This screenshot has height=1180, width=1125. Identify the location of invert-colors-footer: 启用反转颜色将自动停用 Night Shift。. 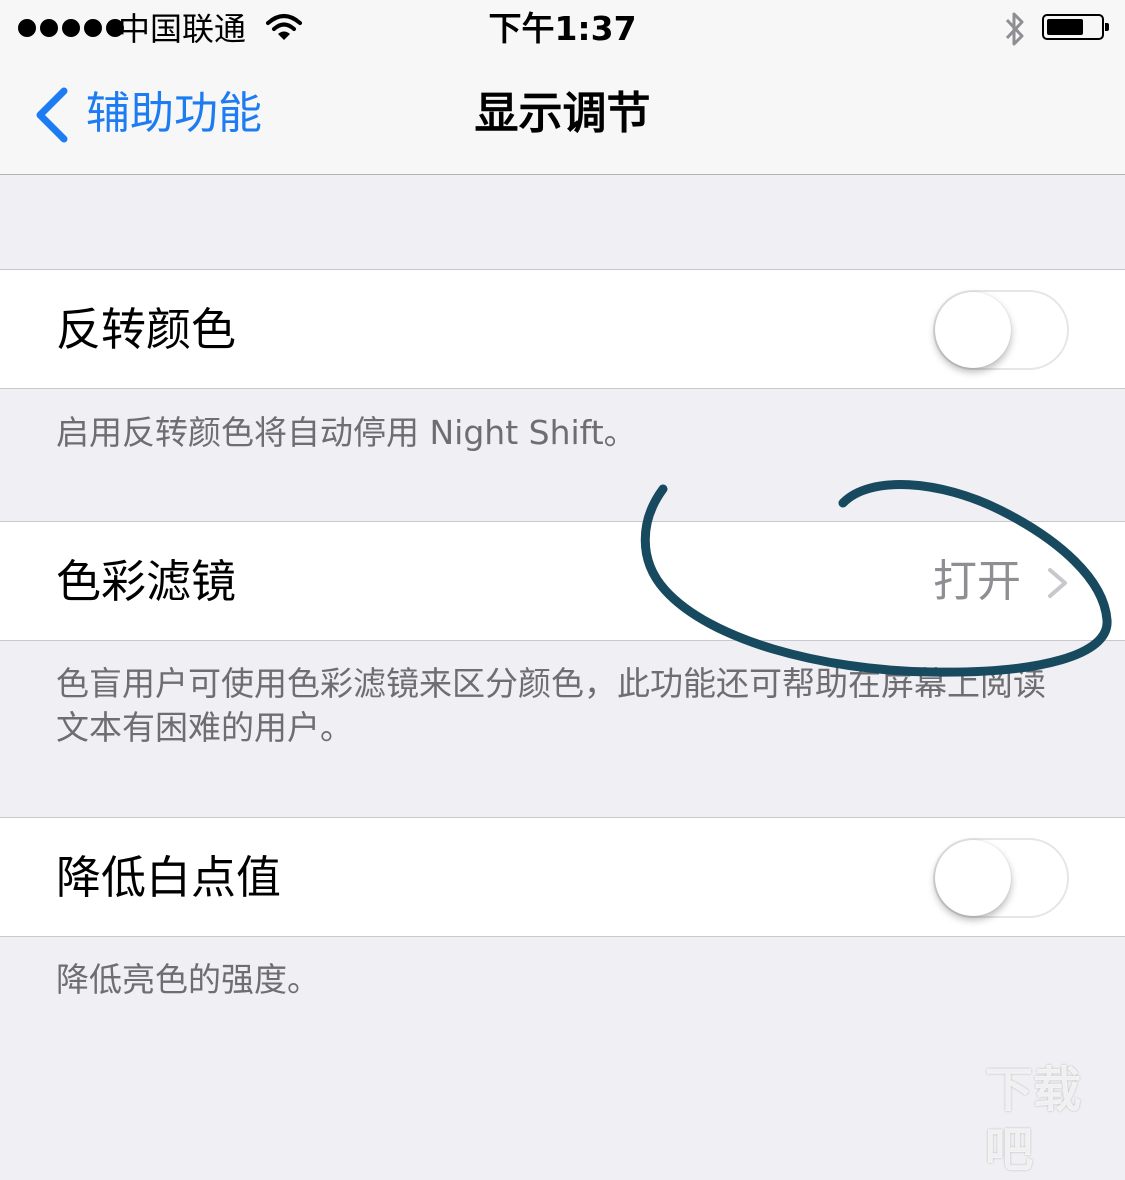
(346, 432).